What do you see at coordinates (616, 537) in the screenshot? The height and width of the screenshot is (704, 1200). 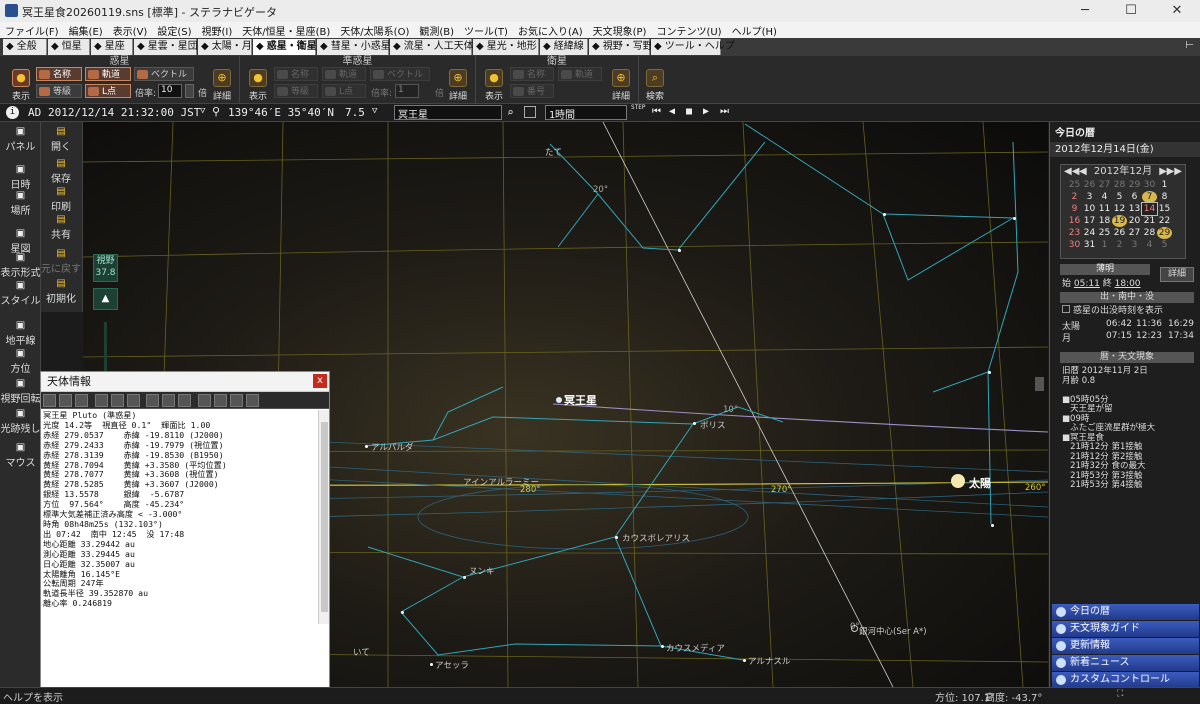 I see `star-kaus-borealis` at bounding box center [616, 537].